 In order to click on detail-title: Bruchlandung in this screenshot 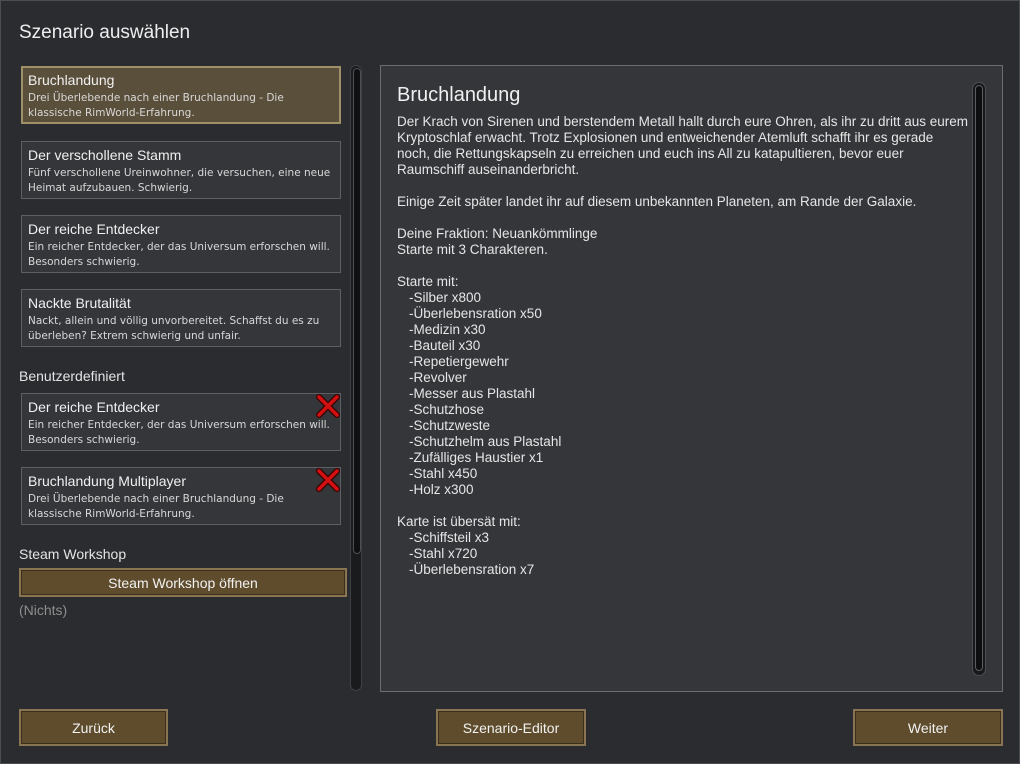, I will do `click(459, 95)`.